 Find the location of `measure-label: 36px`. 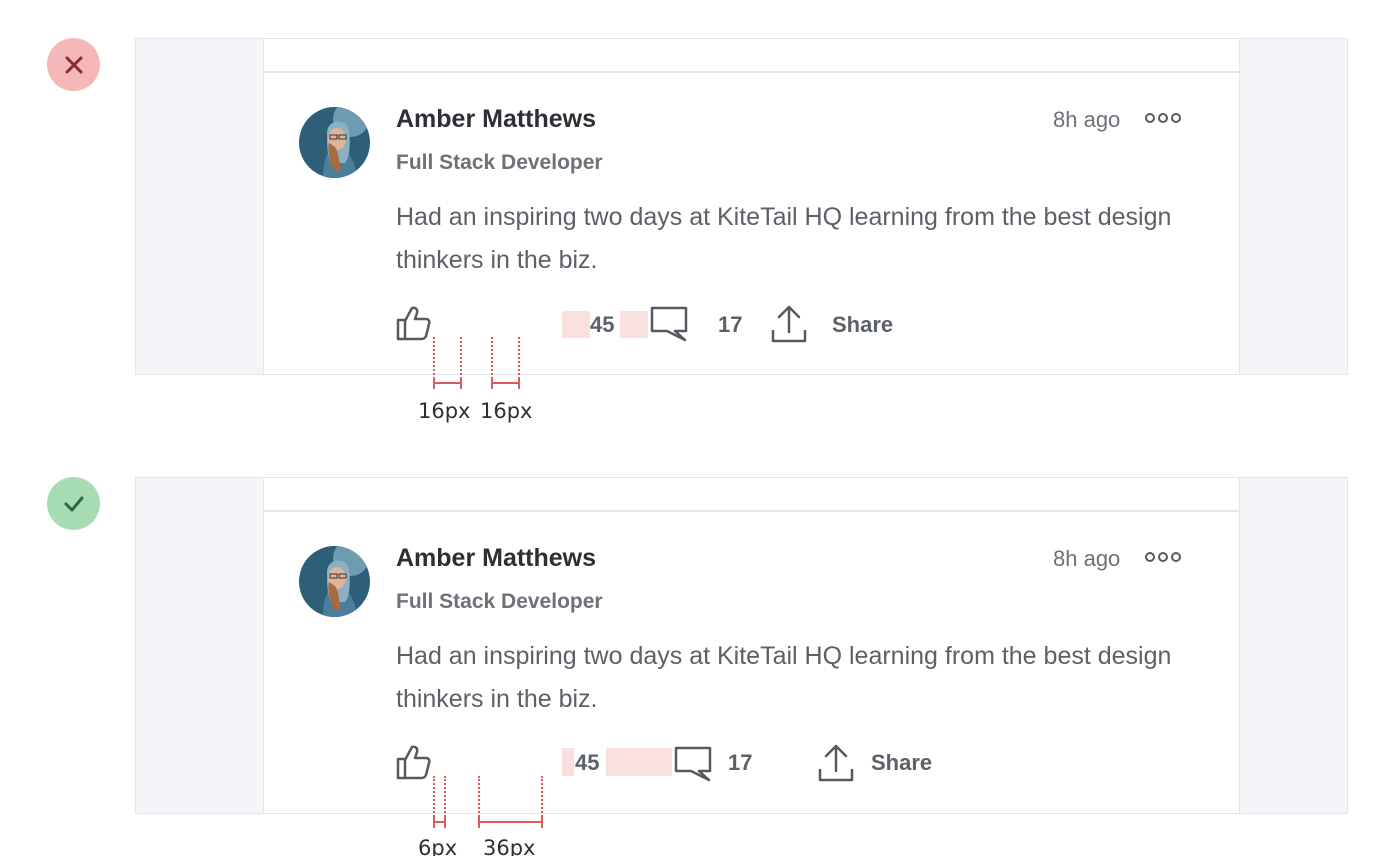

measure-label: 36px is located at coordinates (509, 846).